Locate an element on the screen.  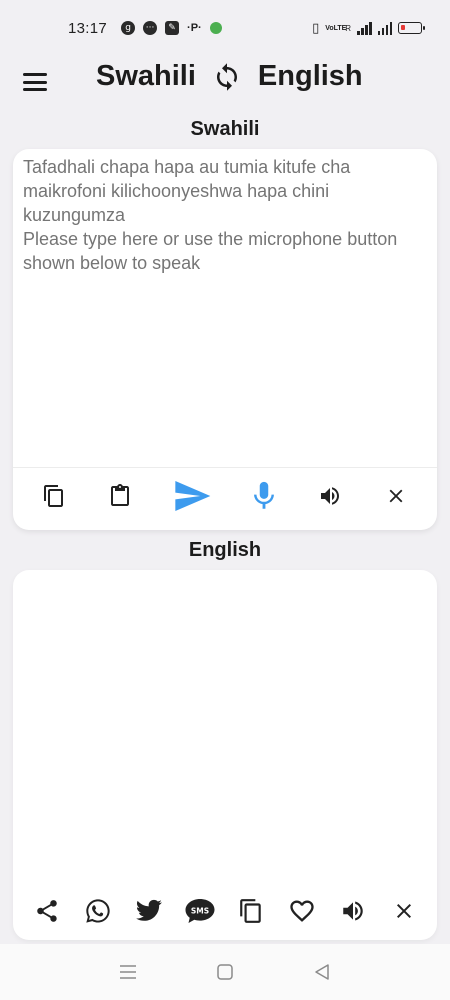
clipboard-icon is located at coordinates (120, 495).